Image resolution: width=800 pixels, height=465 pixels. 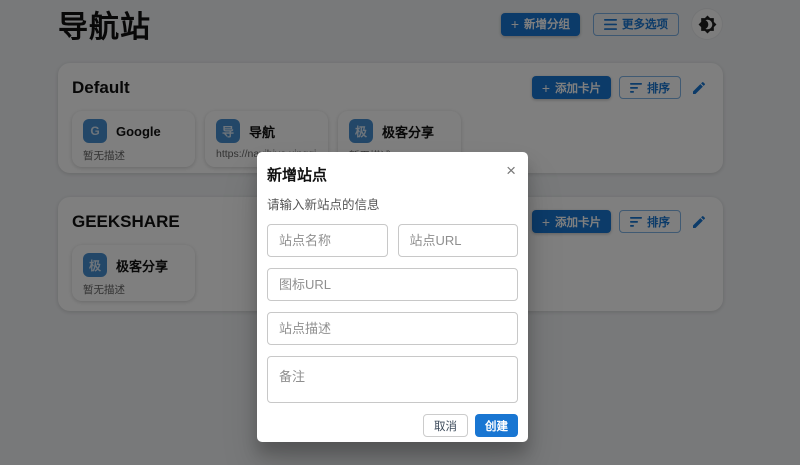 What do you see at coordinates (323, 205) in the screenshot?
I see `dialog-subtitle: 请输入新站点的信息` at bounding box center [323, 205].